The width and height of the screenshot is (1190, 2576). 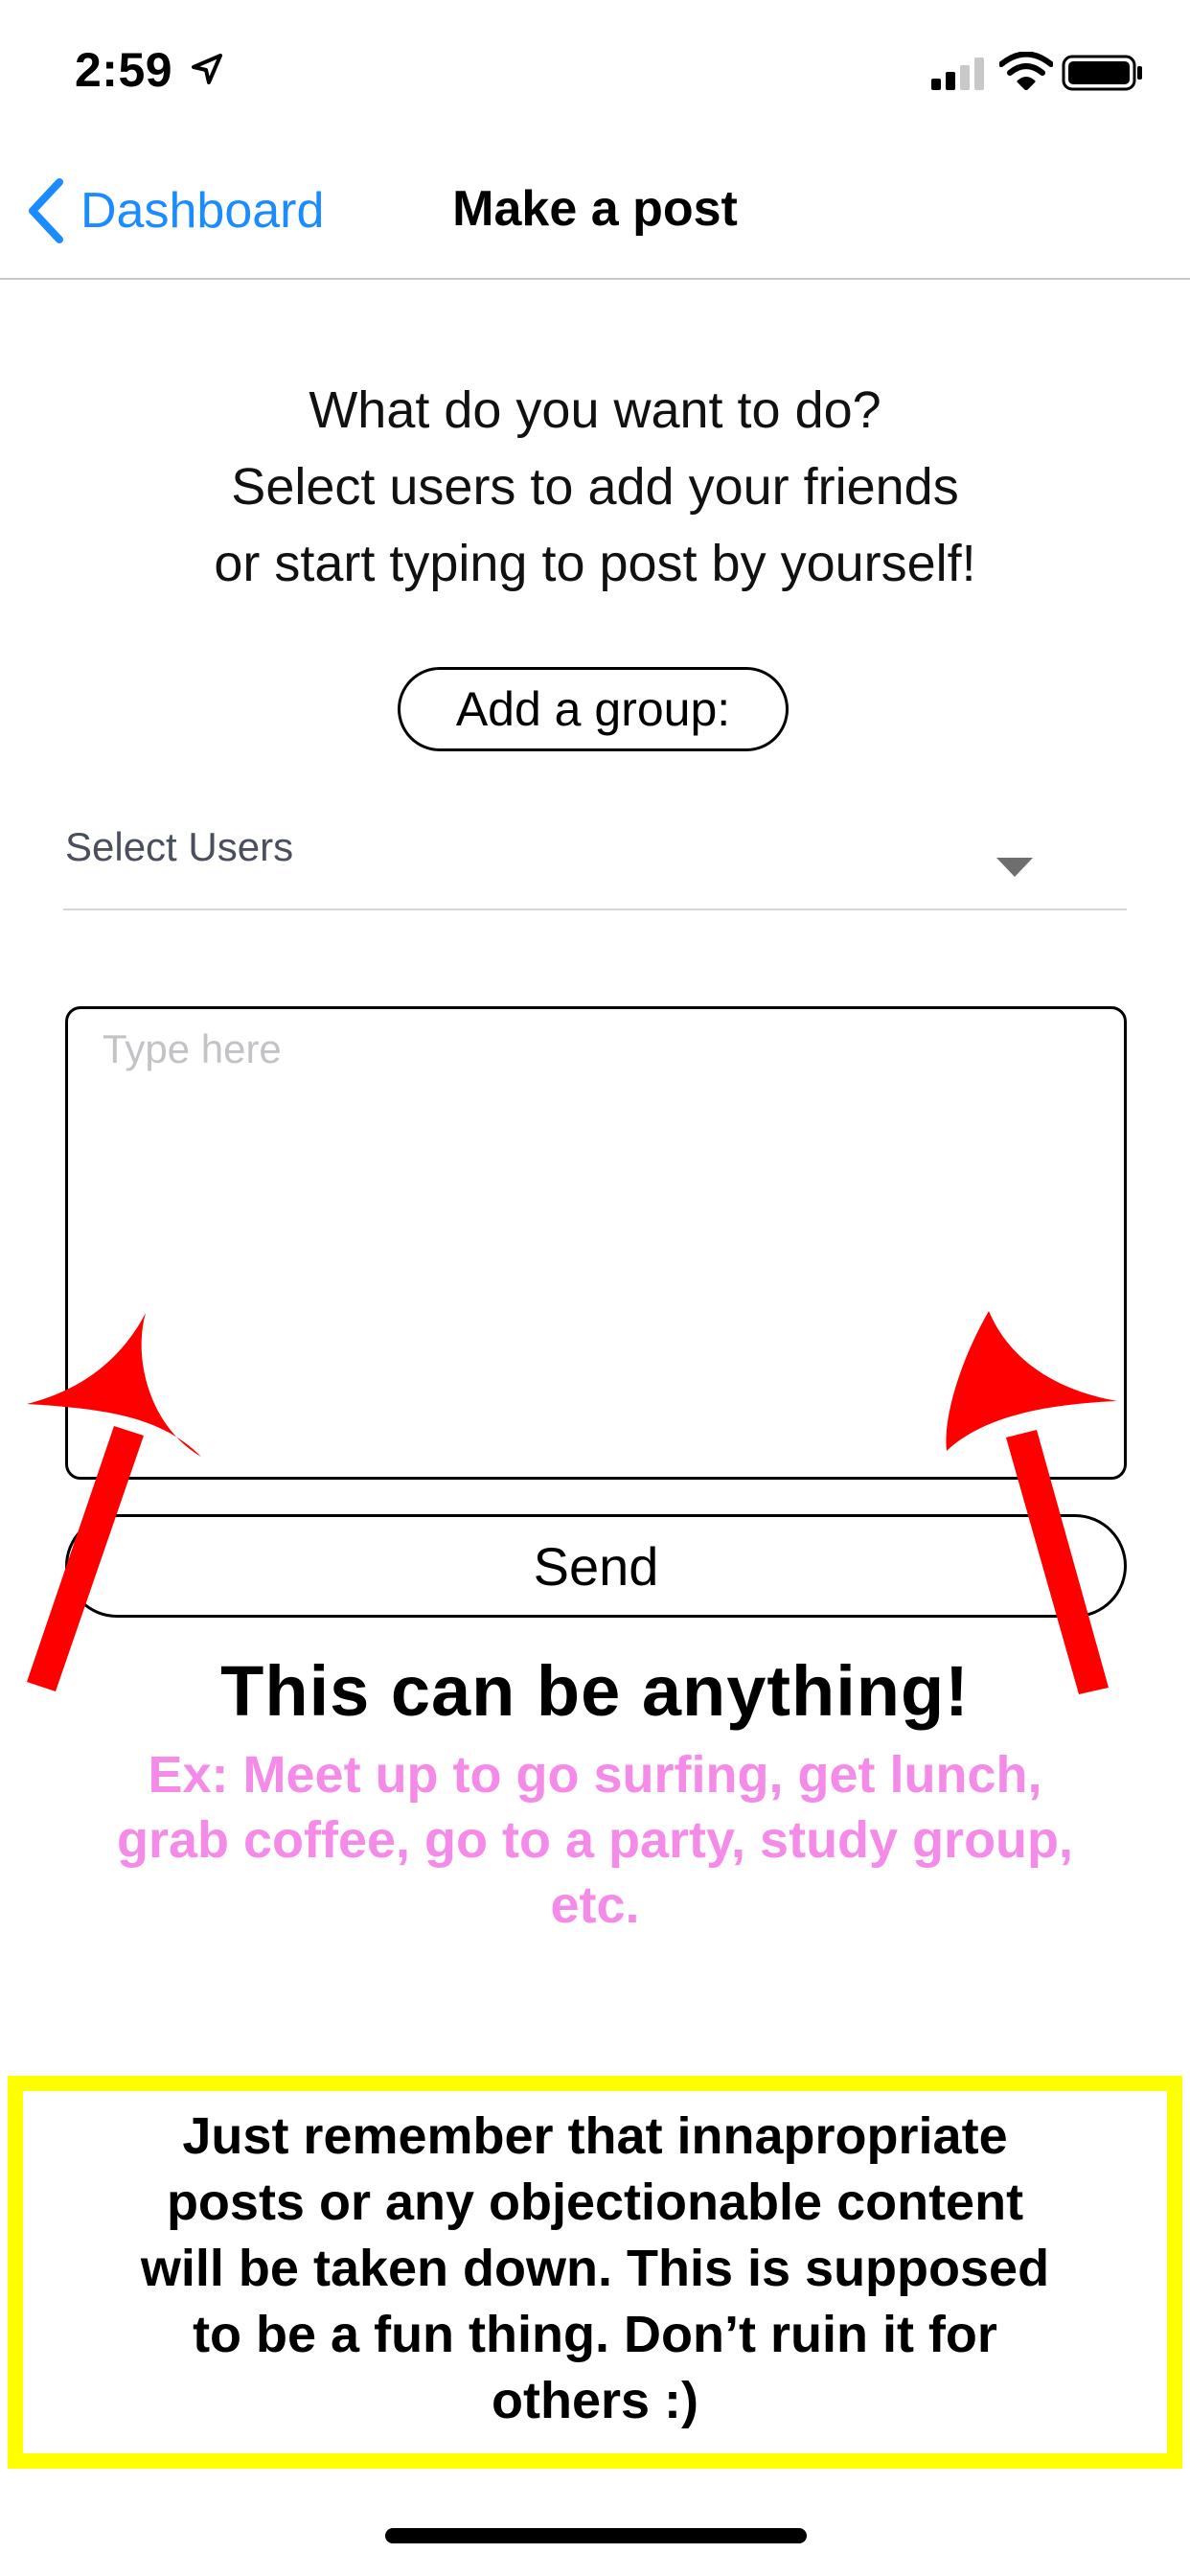 What do you see at coordinates (595, 1691) in the screenshot?
I see `headline-caption: This can be anything!` at bounding box center [595, 1691].